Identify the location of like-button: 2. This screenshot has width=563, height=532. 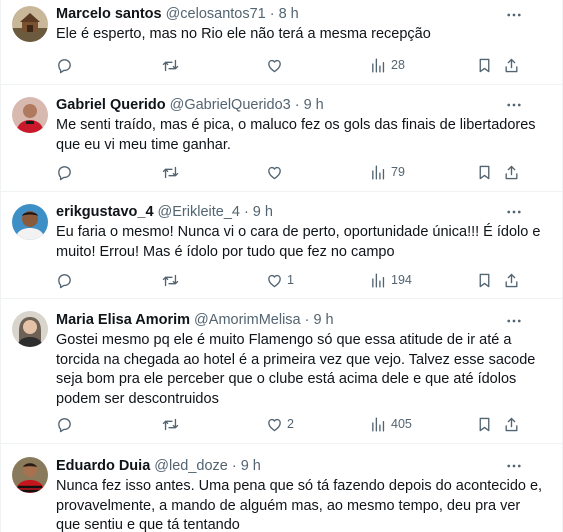
(280, 424).